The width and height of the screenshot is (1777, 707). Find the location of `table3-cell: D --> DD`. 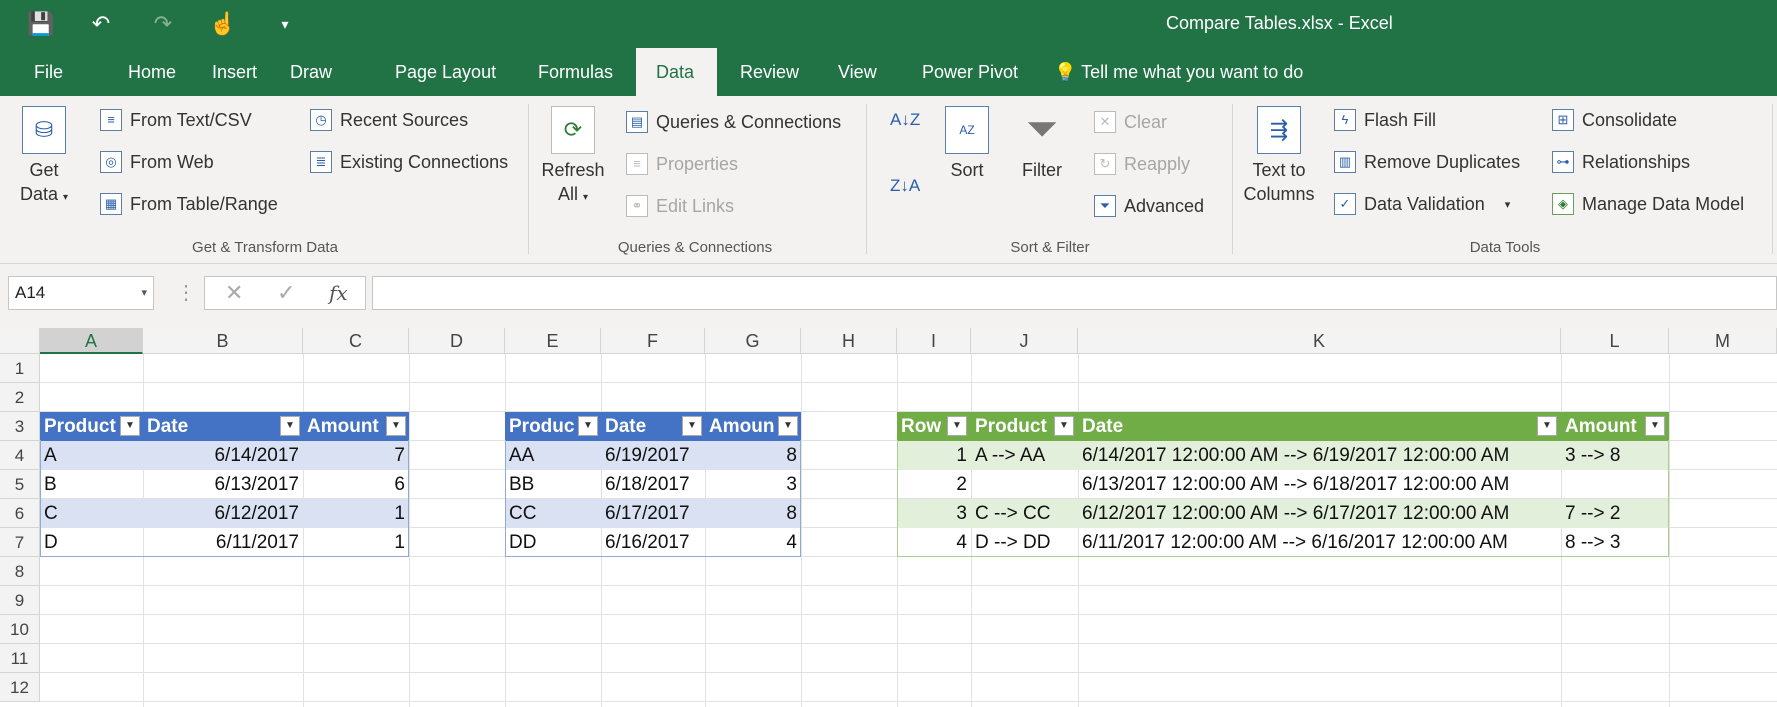

table3-cell: D --> DD is located at coordinates (1024, 542).